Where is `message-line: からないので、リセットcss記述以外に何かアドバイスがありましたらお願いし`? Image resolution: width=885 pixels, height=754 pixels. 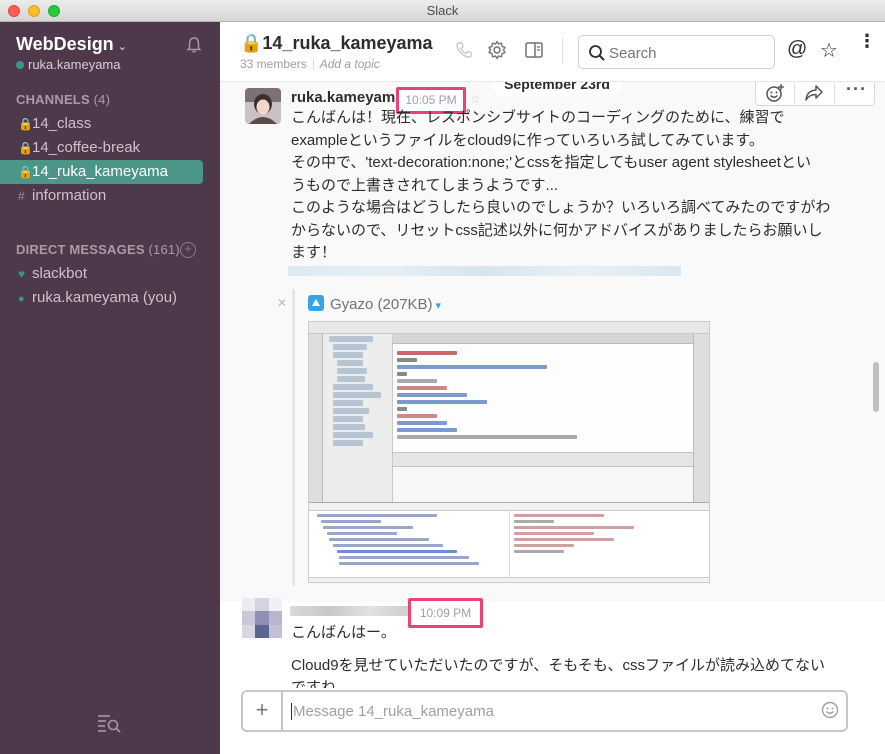
message-line: からないので、リセットcss記述以外に何かアドバイスがありましたらお願いし is located at coordinates (557, 230).